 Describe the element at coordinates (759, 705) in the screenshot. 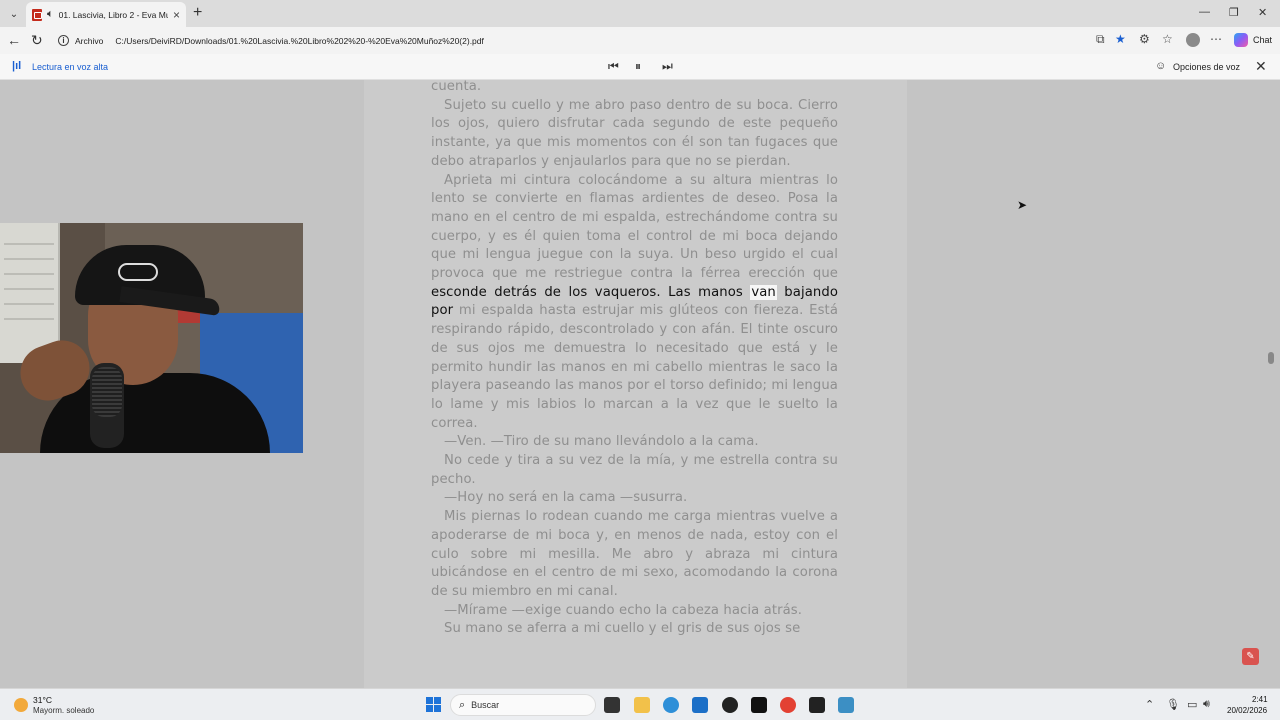

I see `capcut-icon` at that location.